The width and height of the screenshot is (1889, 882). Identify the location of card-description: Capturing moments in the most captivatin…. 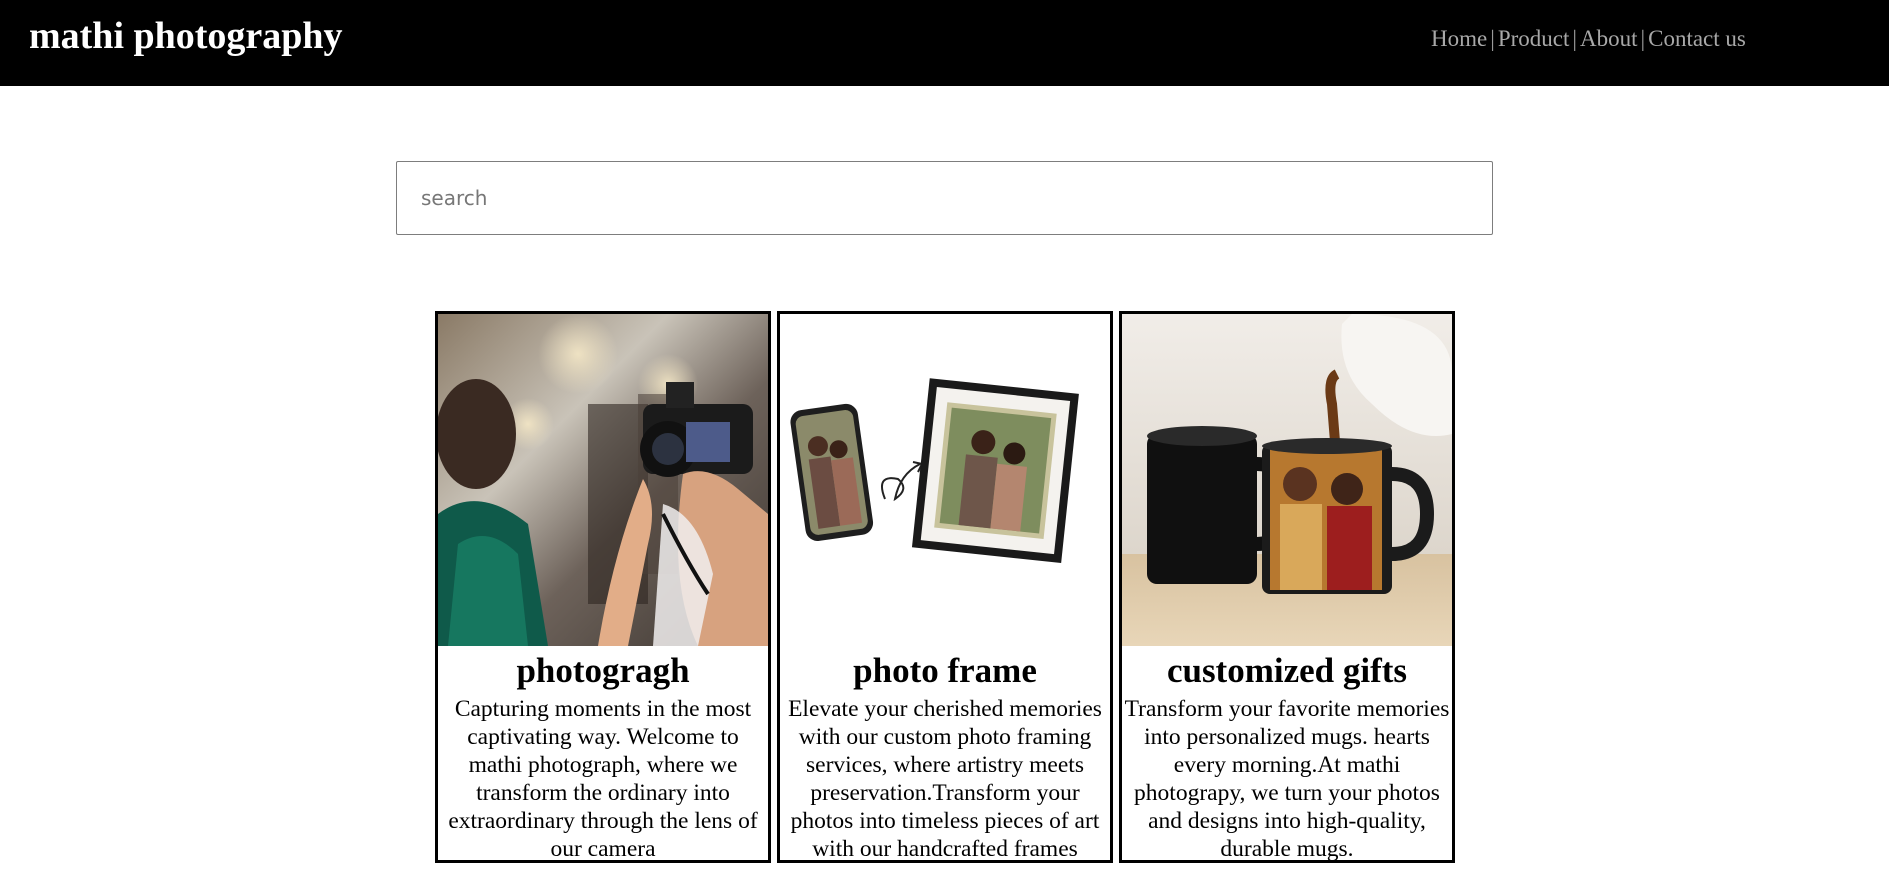
(603, 779).